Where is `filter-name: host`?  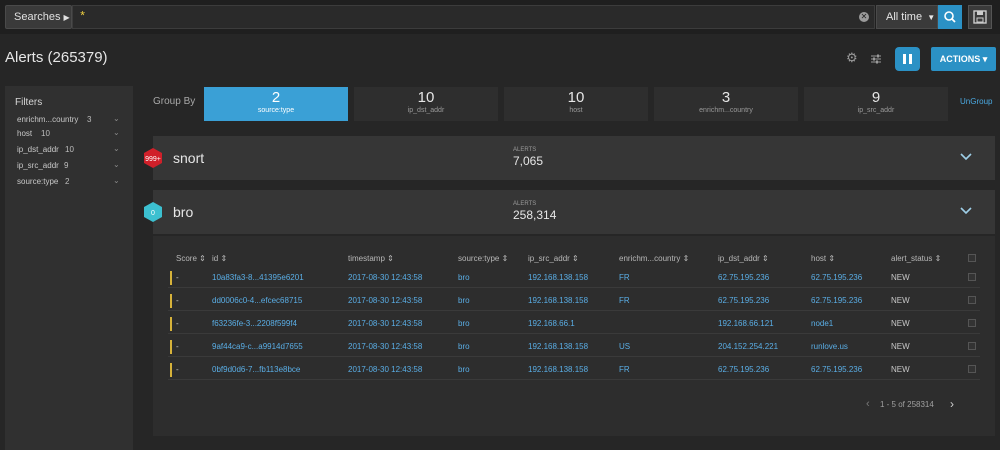 filter-name: host is located at coordinates (25, 133).